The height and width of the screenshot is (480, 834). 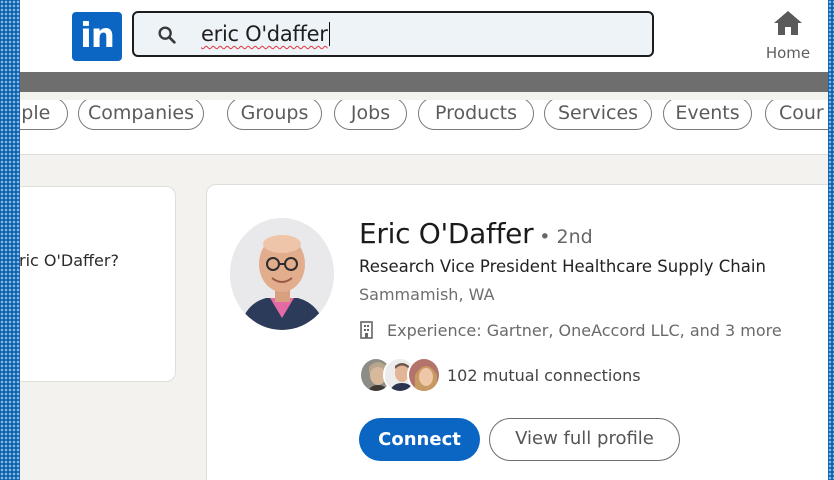 I want to click on nav-home-label: Home, so click(x=788, y=53).